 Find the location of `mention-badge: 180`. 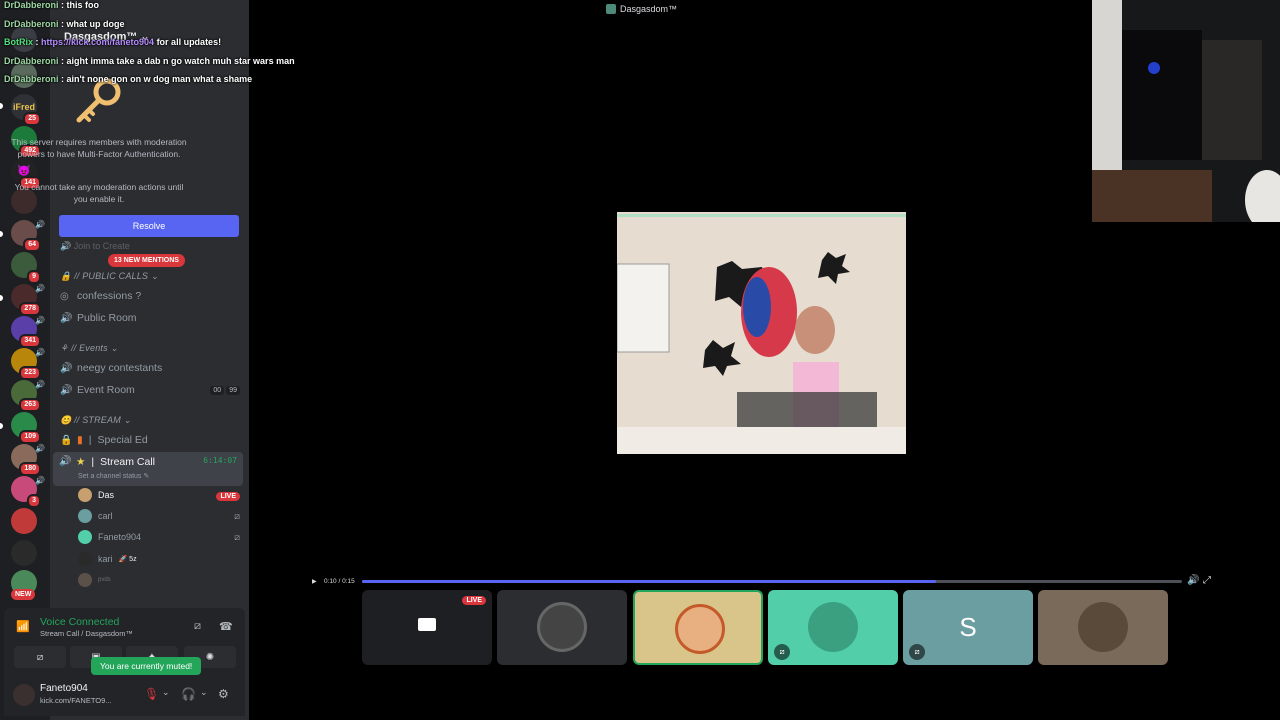

mention-badge: 180 is located at coordinates (30, 469).